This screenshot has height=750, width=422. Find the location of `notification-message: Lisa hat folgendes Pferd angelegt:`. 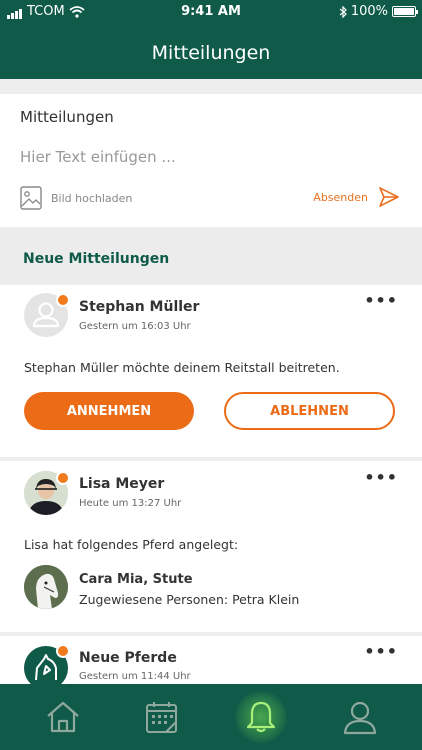

notification-message: Lisa hat folgendes Pferd angelegt: is located at coordinates (131, 544).